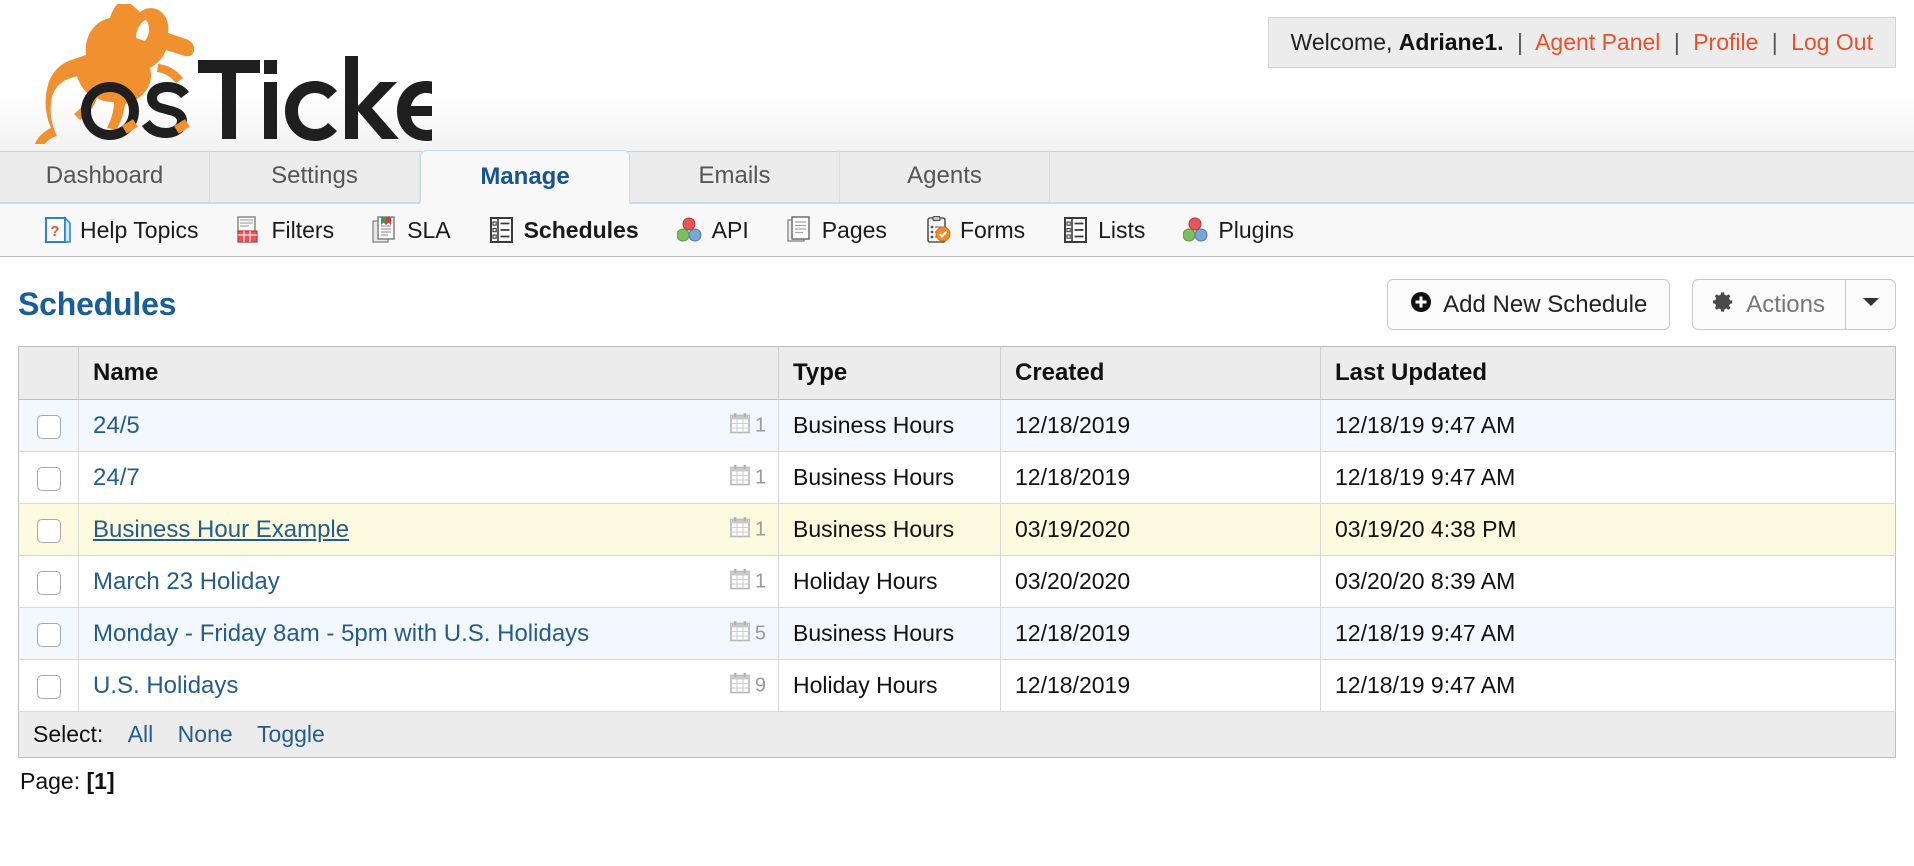 The image size is (1914, 866). Describe the element at coordinates (121, 230) in the screenshot. I see `subnav-item-help-topics: ? Help Topics` at that location.